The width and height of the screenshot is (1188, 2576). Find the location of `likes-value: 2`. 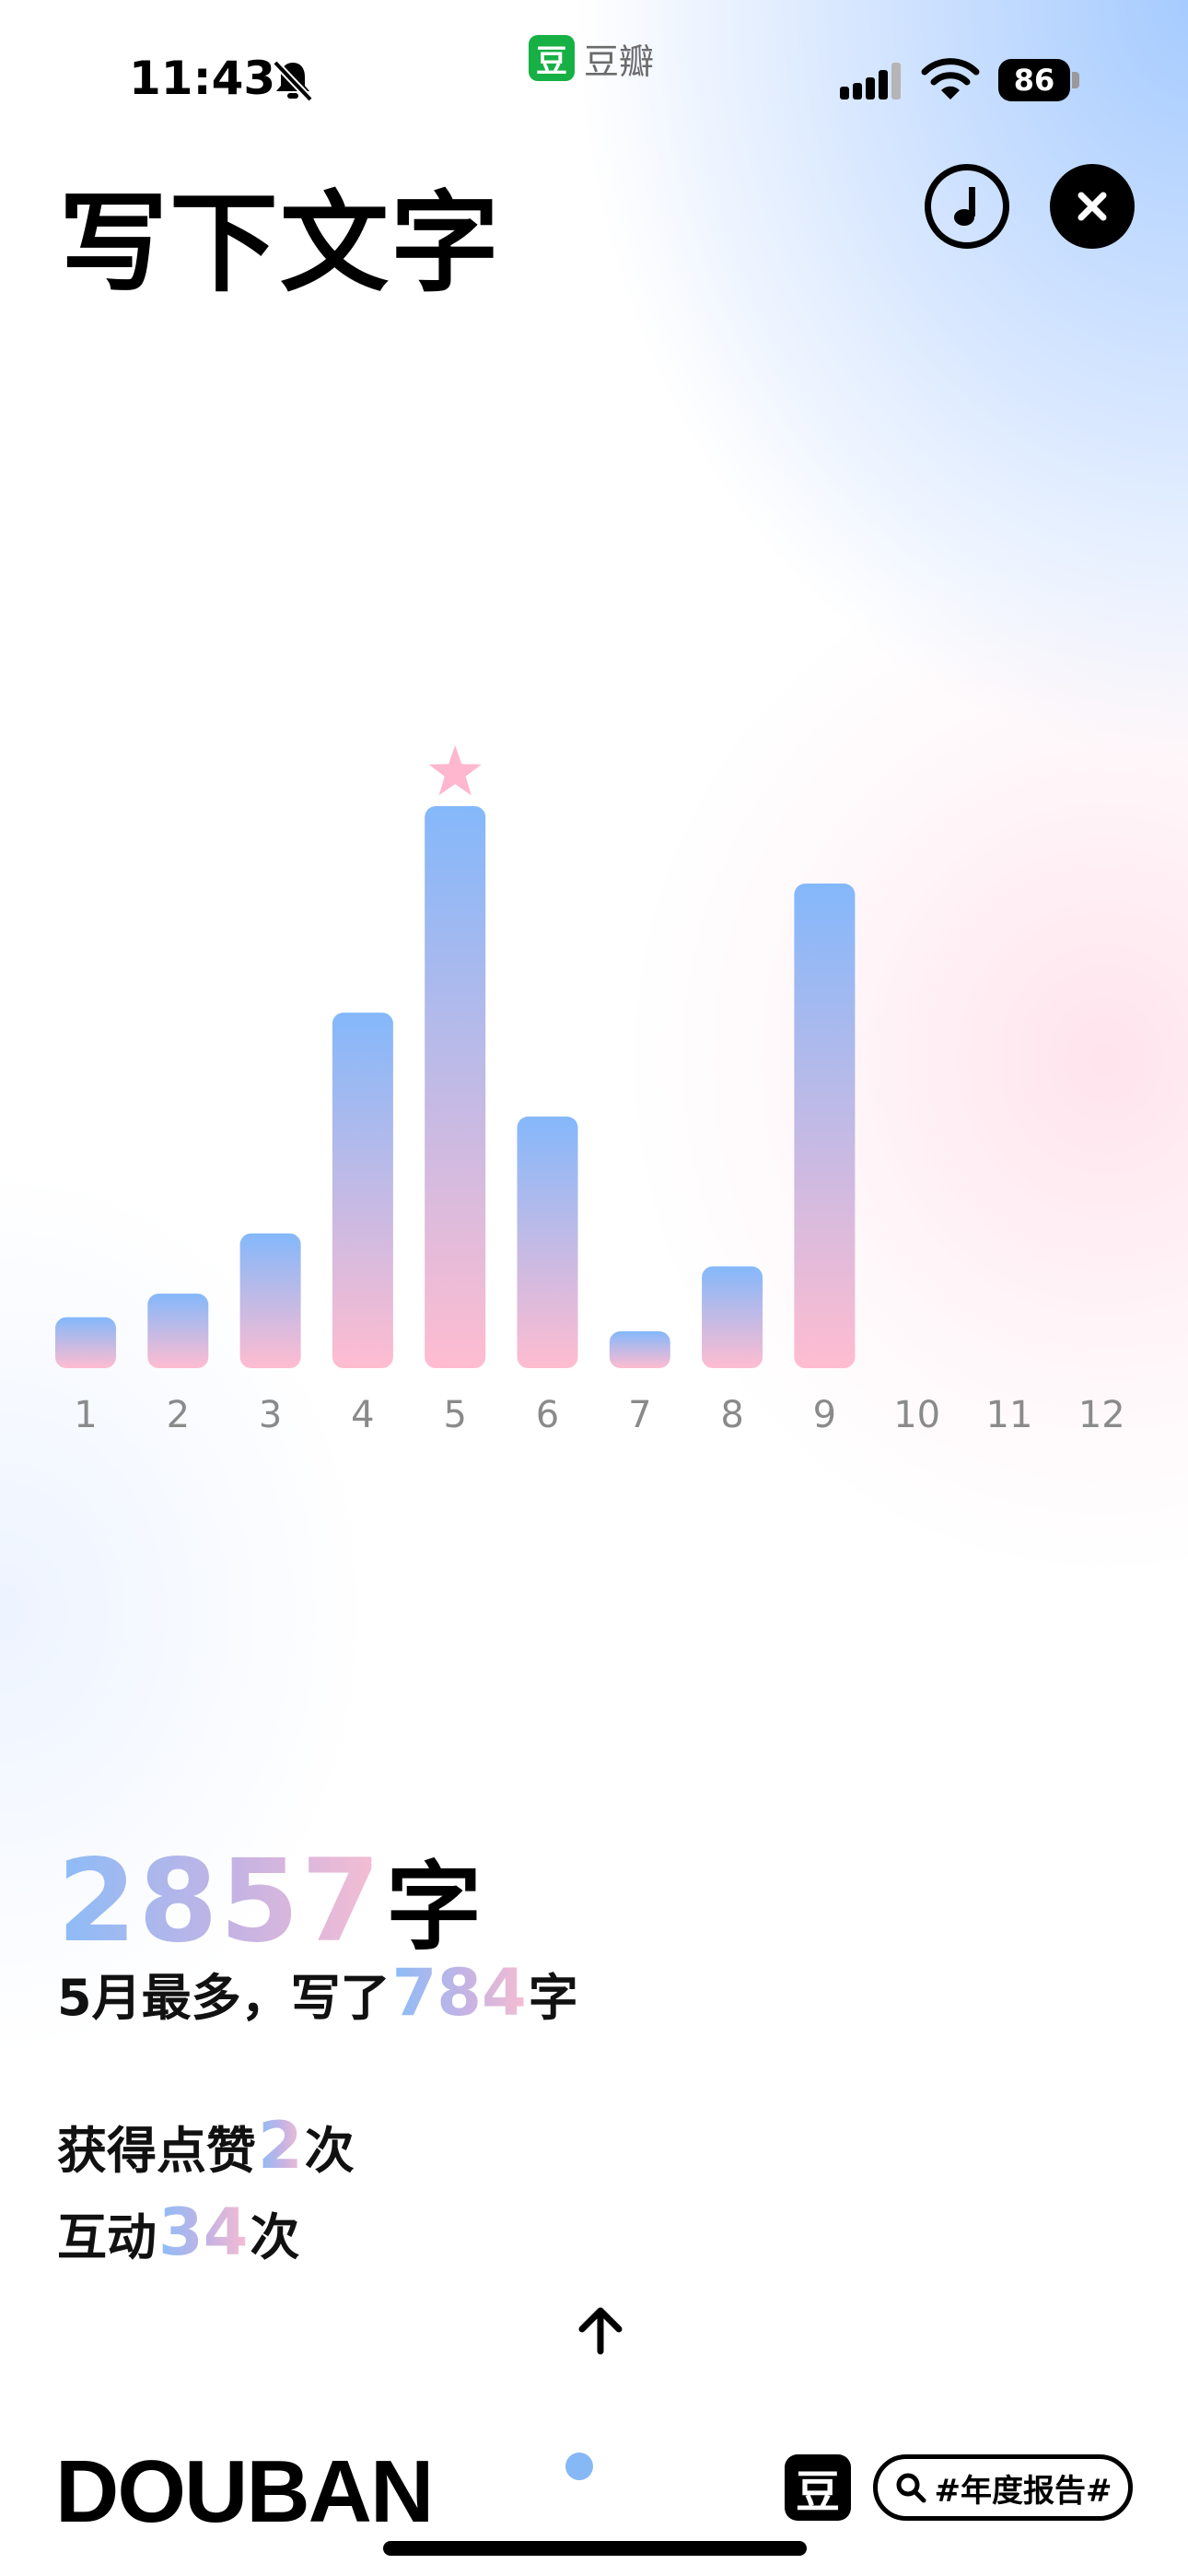

likes-value: 2 is located at coordinates (280, 2146).